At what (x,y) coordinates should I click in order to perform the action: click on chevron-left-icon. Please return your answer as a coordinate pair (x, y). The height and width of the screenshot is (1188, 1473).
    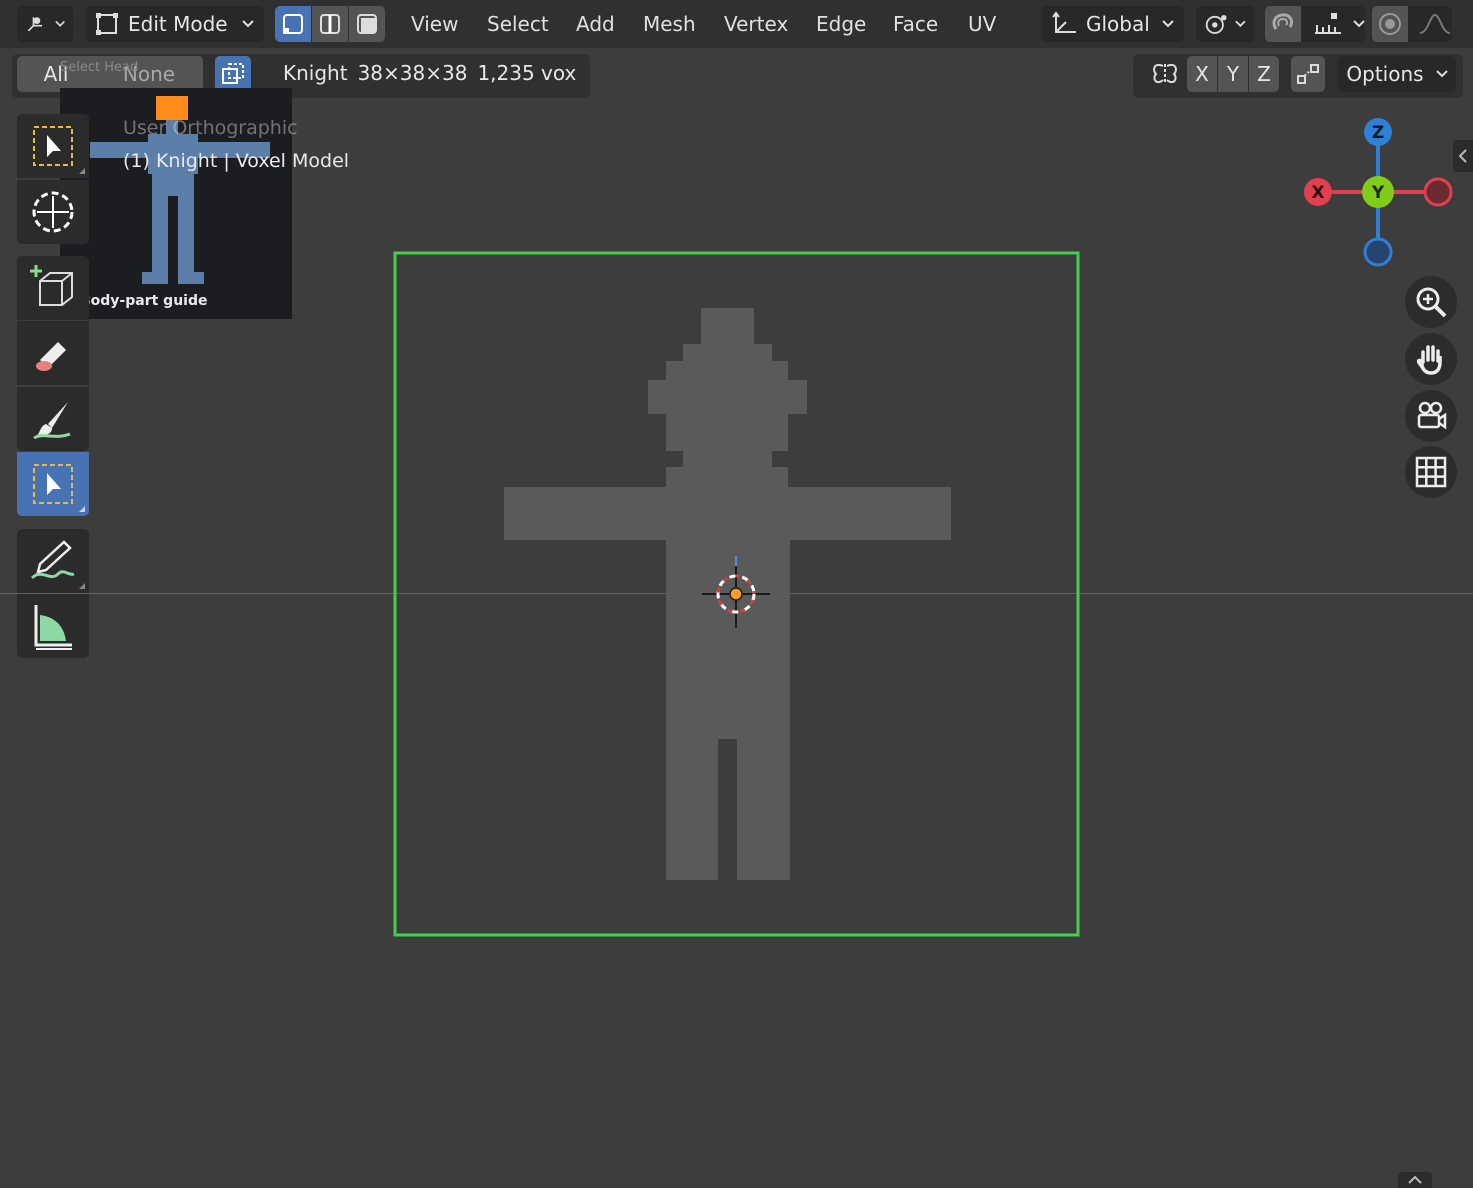
    Looking at the image, I should click on (1462, 156).